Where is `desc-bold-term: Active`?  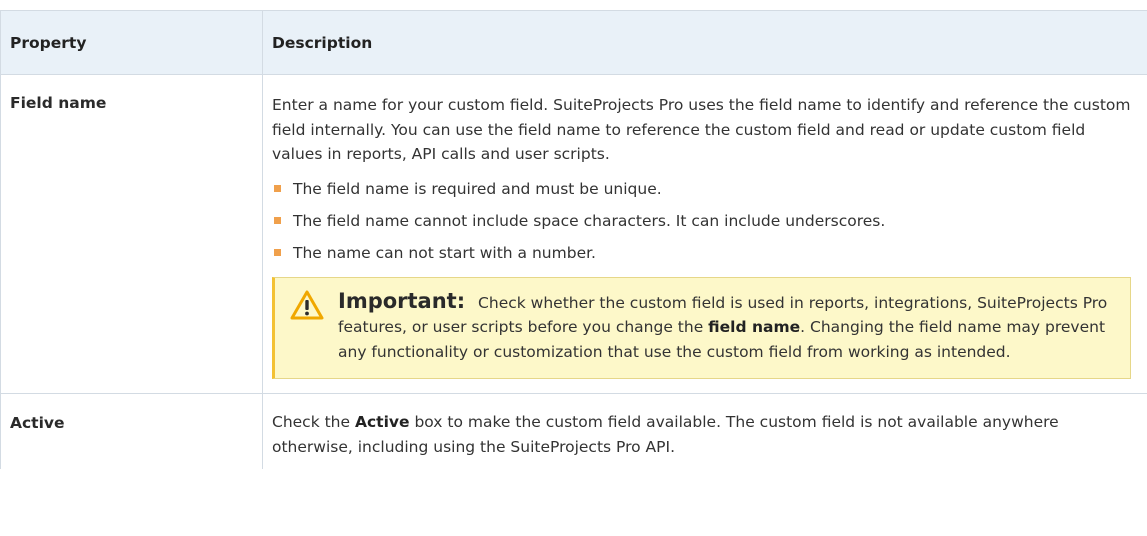 desc-bold-term: Active is located at coordinates (382, 422).